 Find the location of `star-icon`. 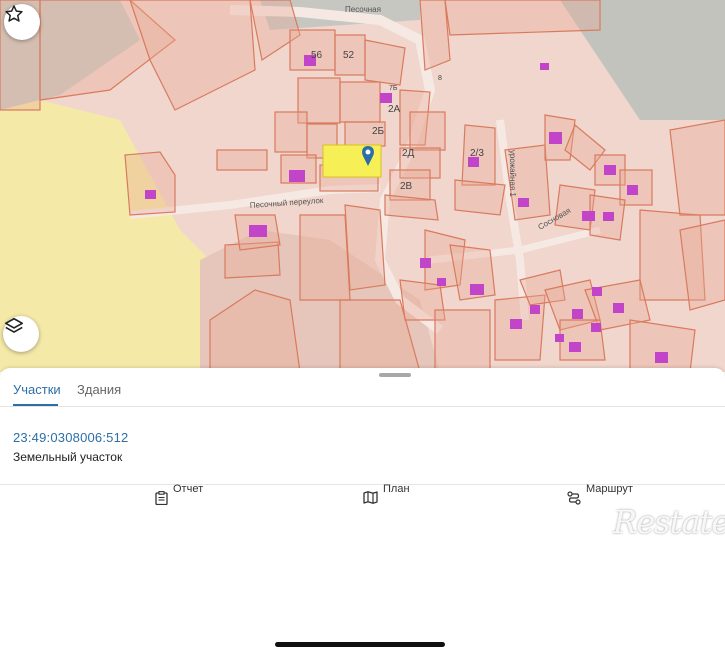

star-icon is located at coordinates (14, 13).